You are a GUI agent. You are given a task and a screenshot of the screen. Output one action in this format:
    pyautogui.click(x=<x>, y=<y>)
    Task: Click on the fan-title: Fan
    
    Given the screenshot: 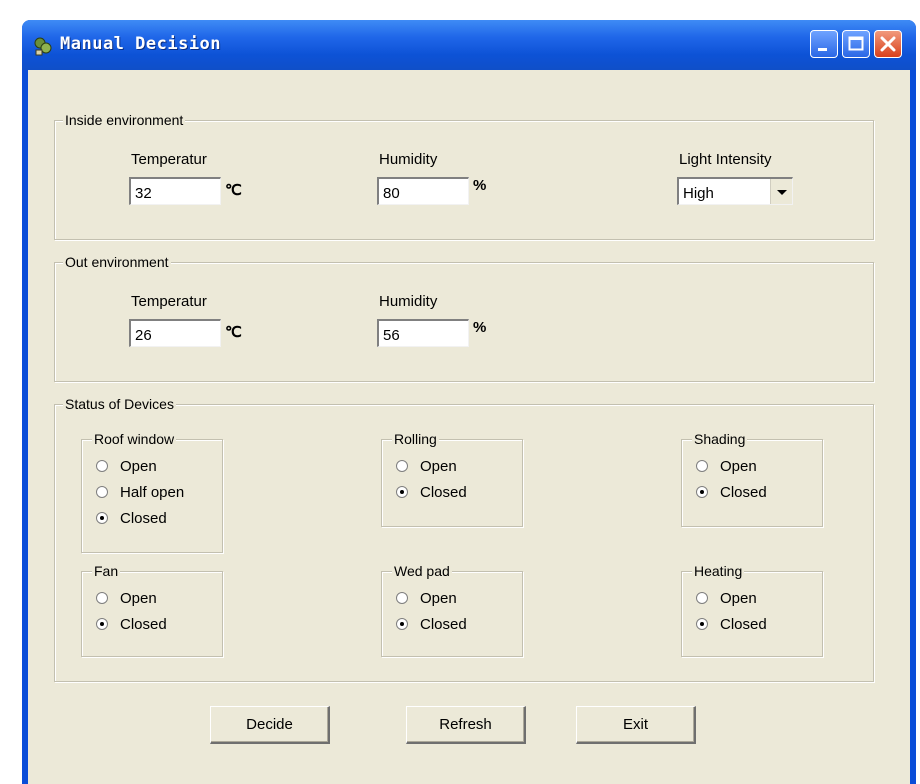 What is the action you would take?
    pyautogui.click(x=106, y=571)
    